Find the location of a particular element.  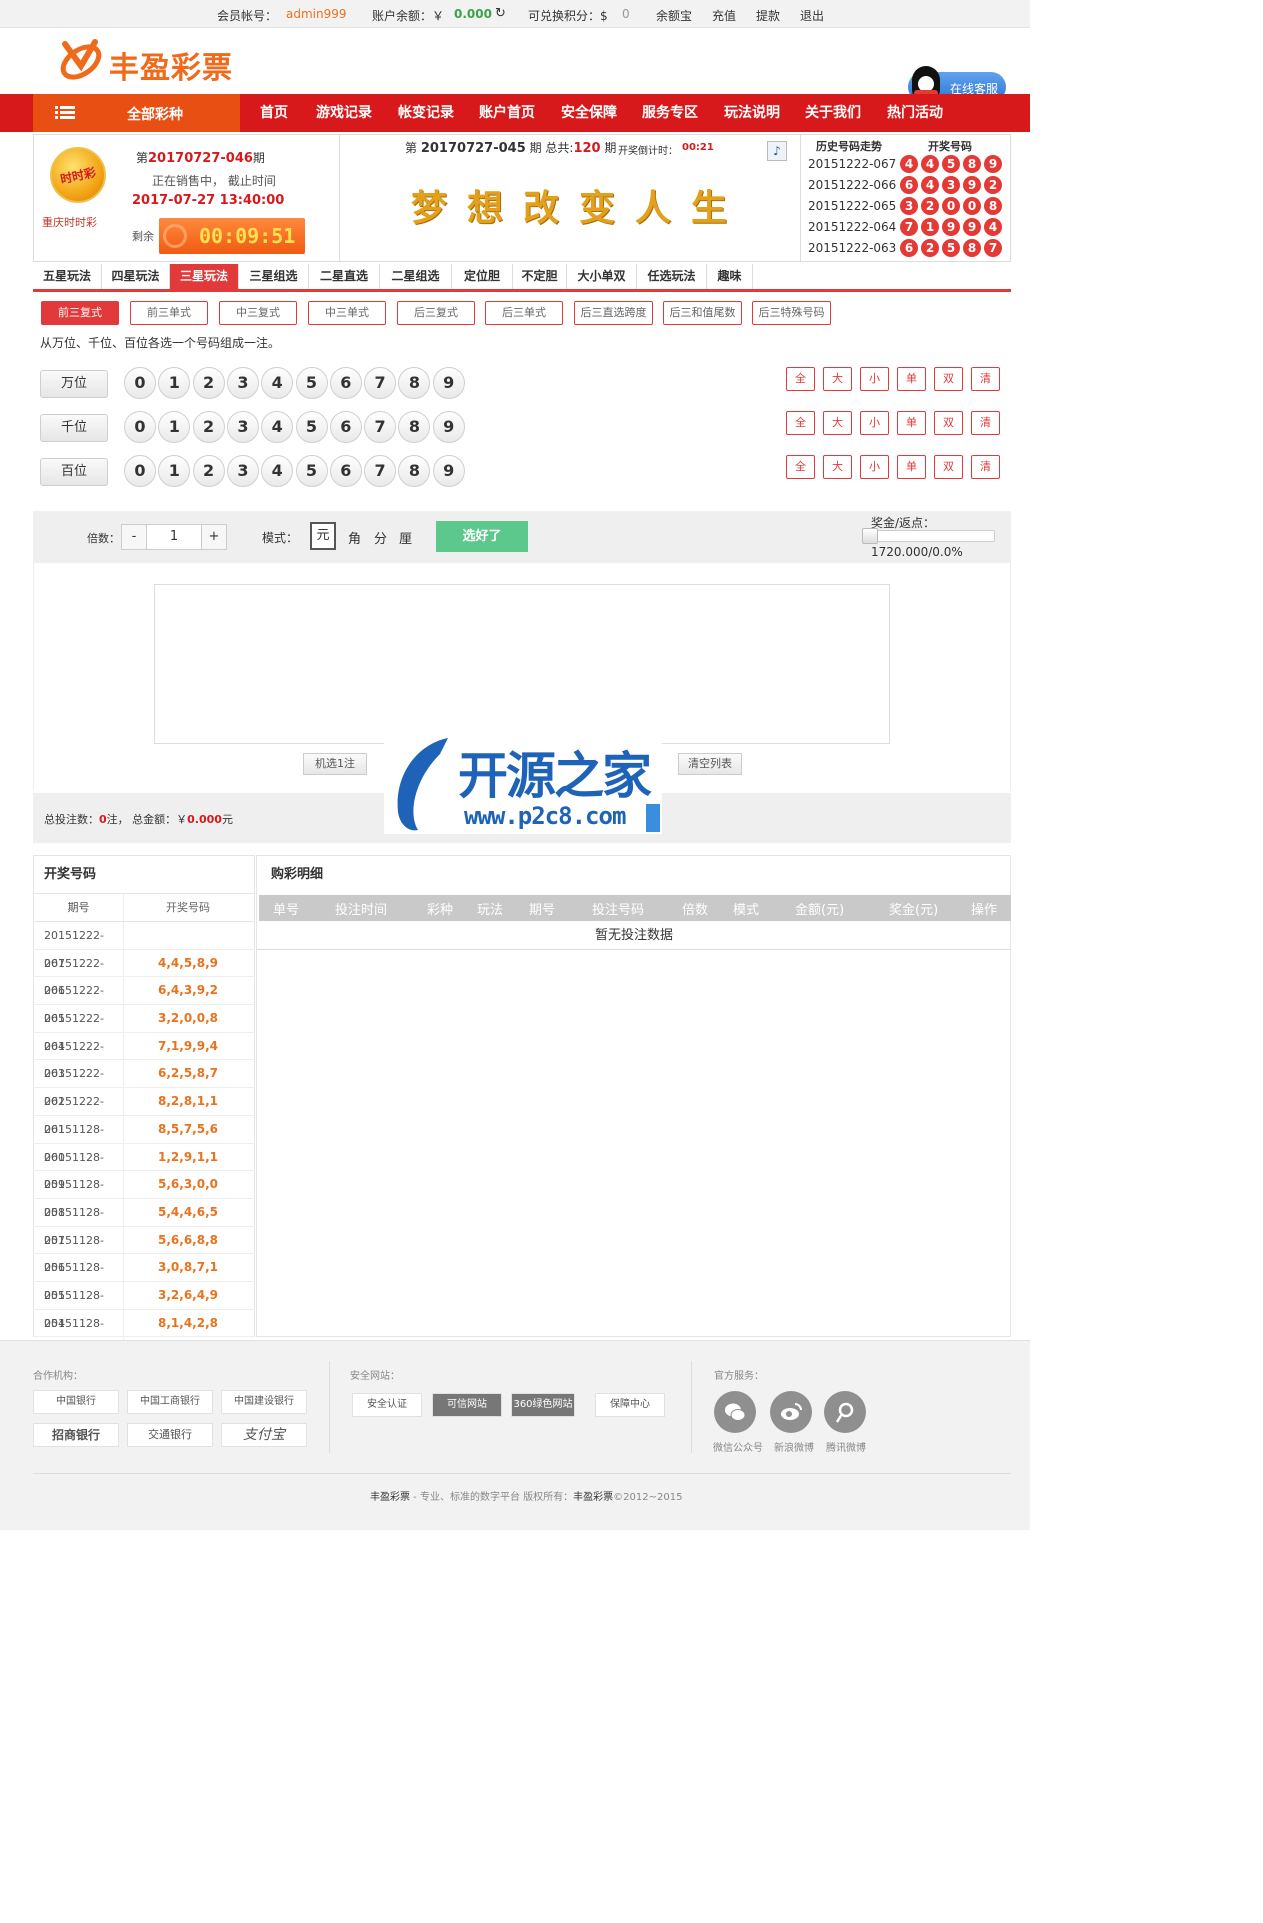

security-guarantee: 保障中心 is located at coordinates (630, 1405).